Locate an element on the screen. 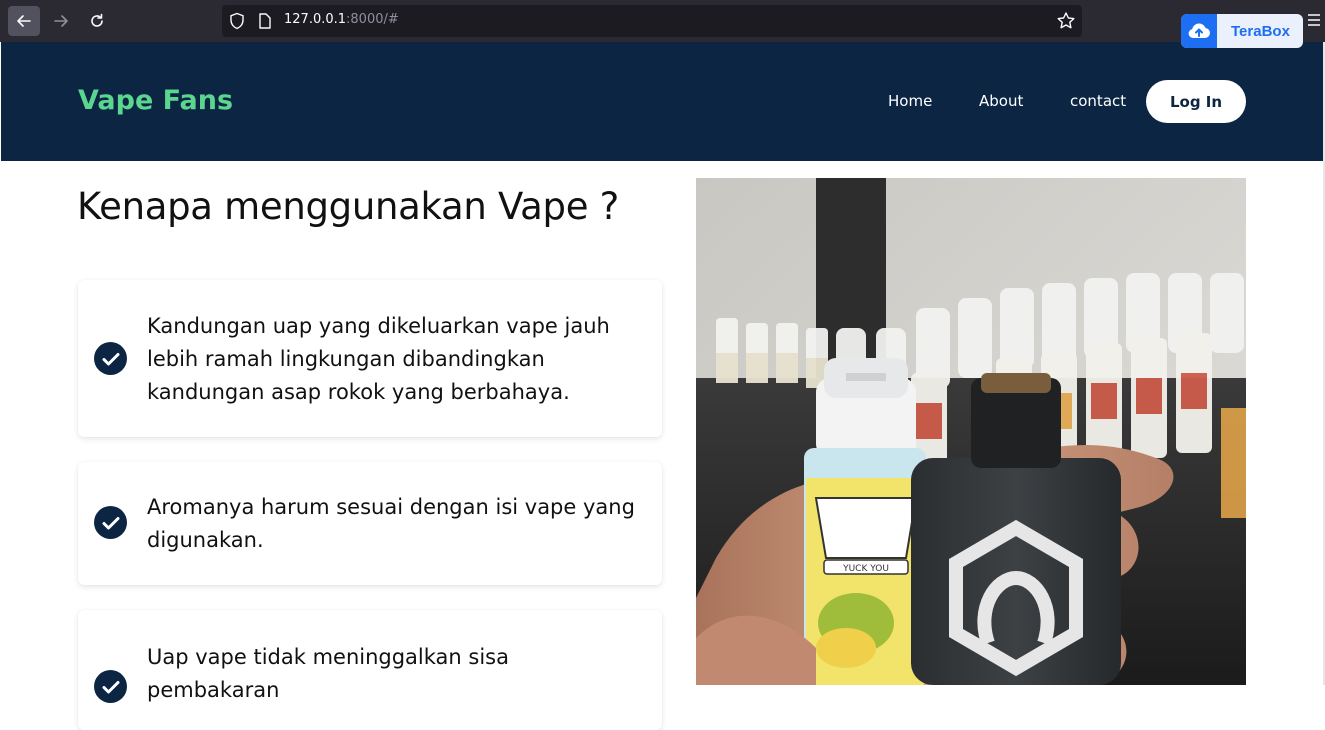 The height and width of the screenshot is (730, 1325). brand-logo: Vape Fans is located at coordinates (155, 100).